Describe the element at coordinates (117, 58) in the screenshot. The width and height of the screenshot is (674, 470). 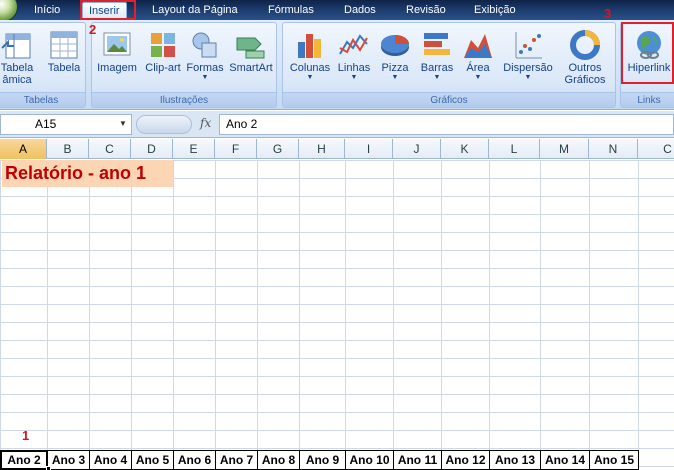
I see `imagem-button: Imagem` at that location.